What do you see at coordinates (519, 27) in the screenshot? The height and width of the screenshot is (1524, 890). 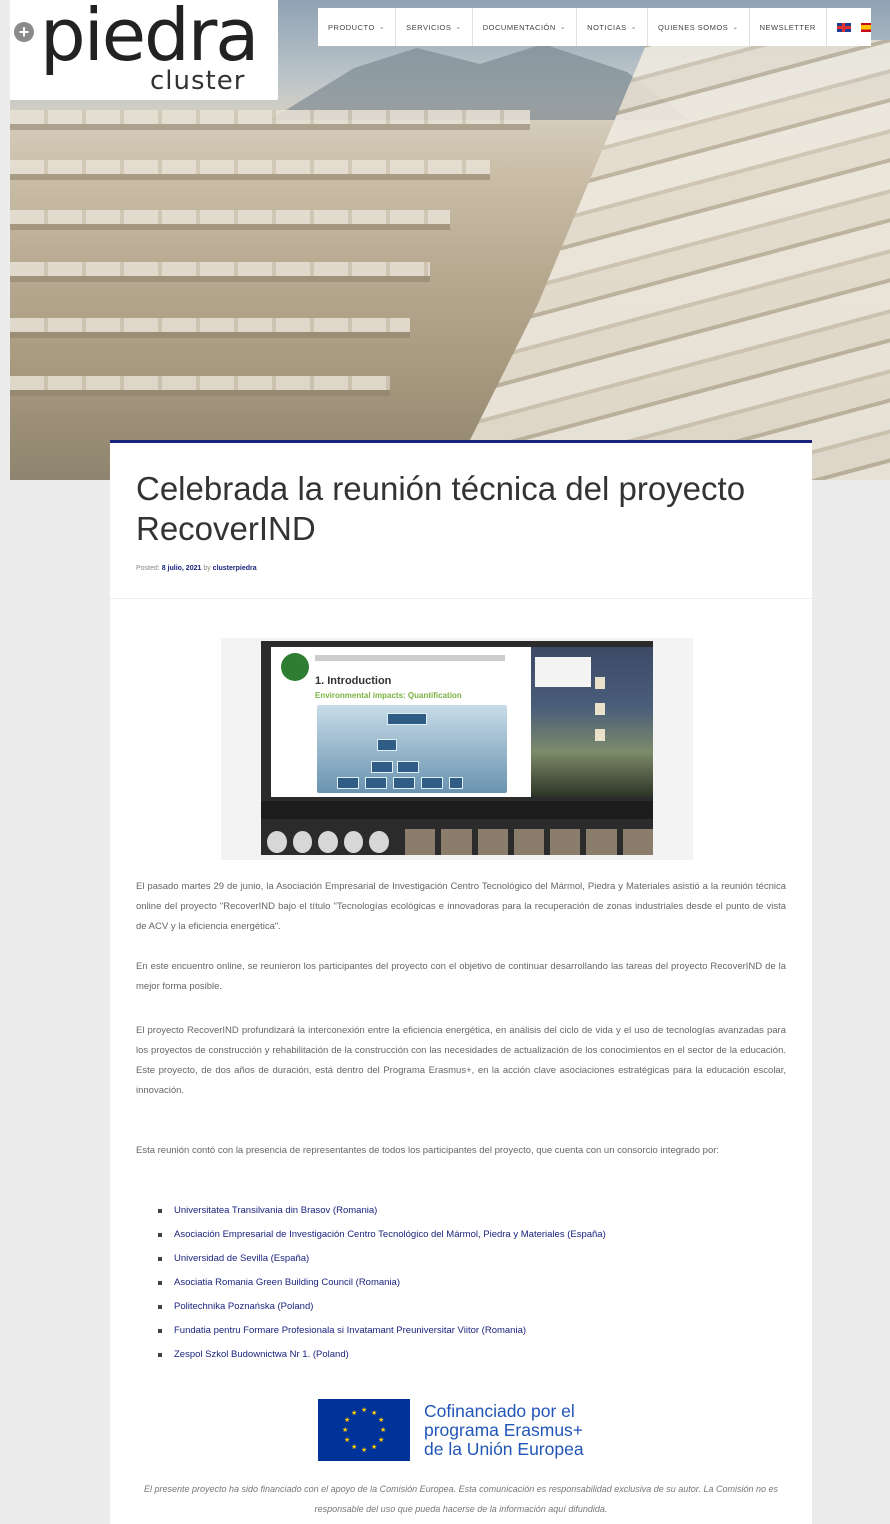 I see `nav-item-label: DOCUMENTACIÓN` at bounding box center [519, 27].